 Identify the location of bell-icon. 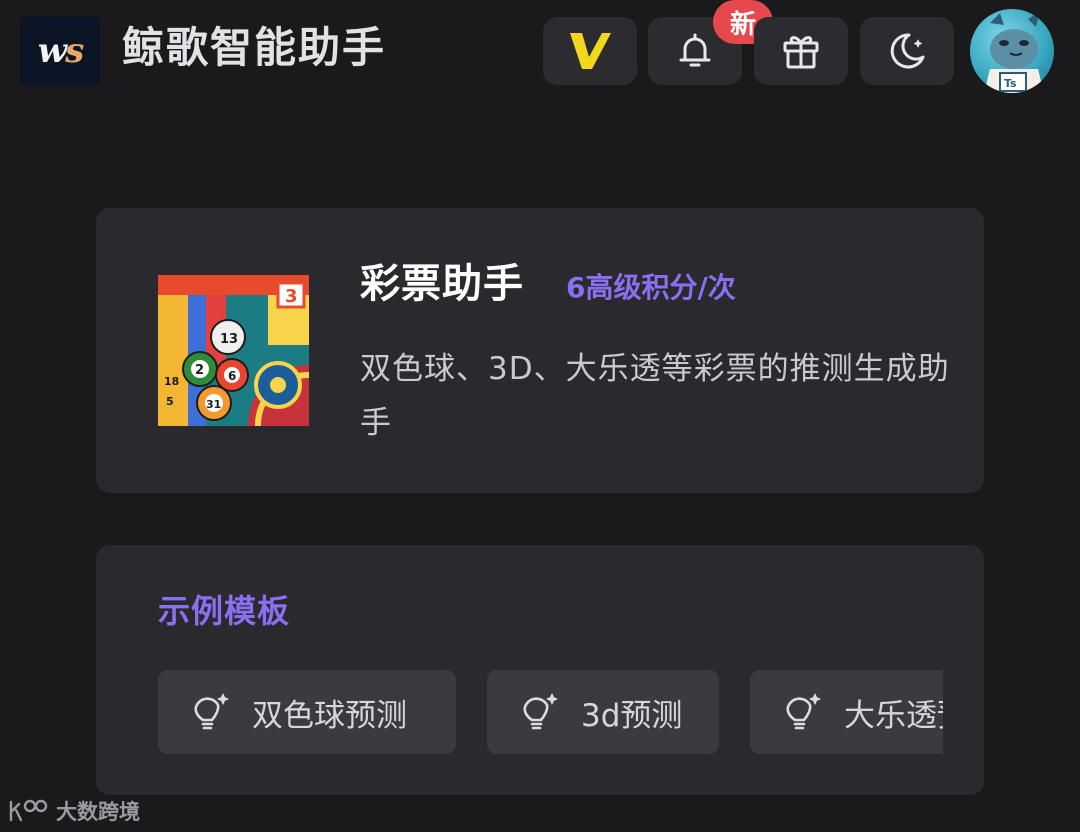
(695, 50).